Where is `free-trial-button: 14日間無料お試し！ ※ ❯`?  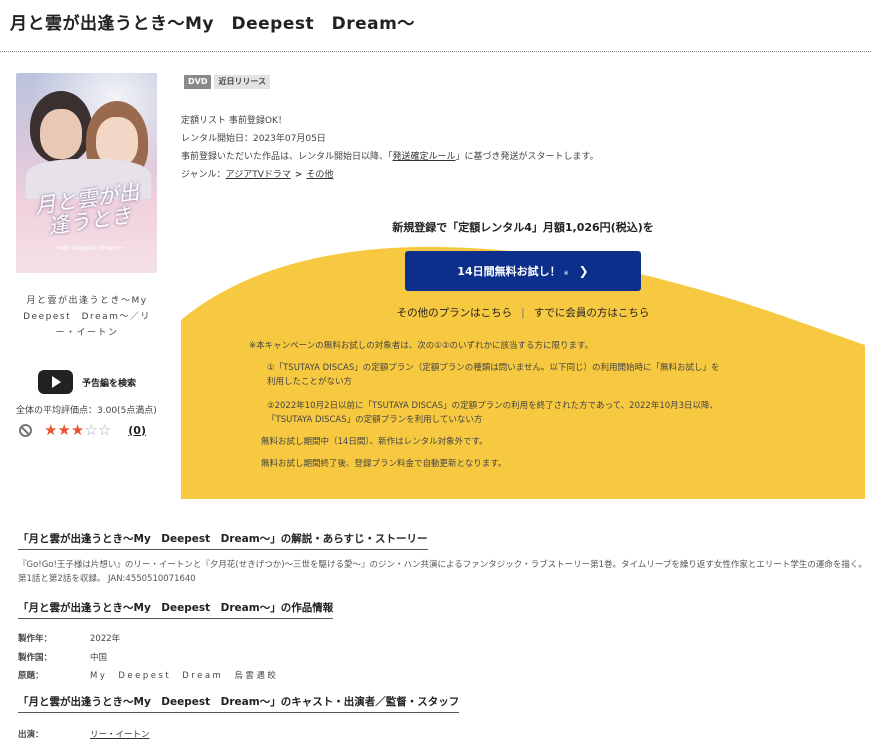 free-trial-button: 14日間無料お試し！ ※ ❯ is located at coordinates (523, 271).